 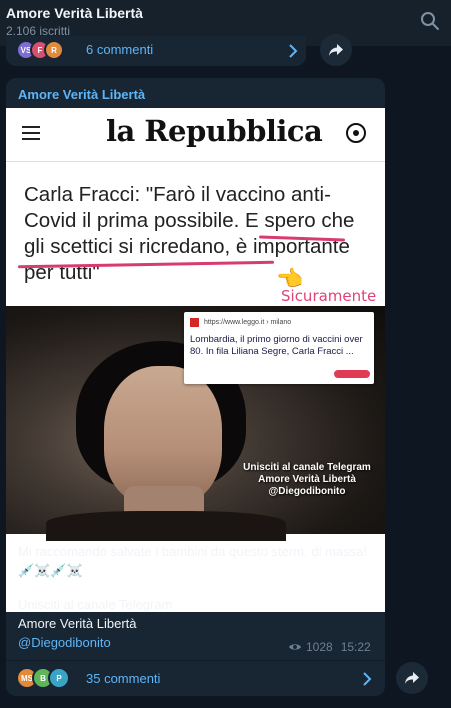 What do you see at coordinates (54, 50) in the screenshot?
I see `avatar: R` at bounding box center [54, 50].